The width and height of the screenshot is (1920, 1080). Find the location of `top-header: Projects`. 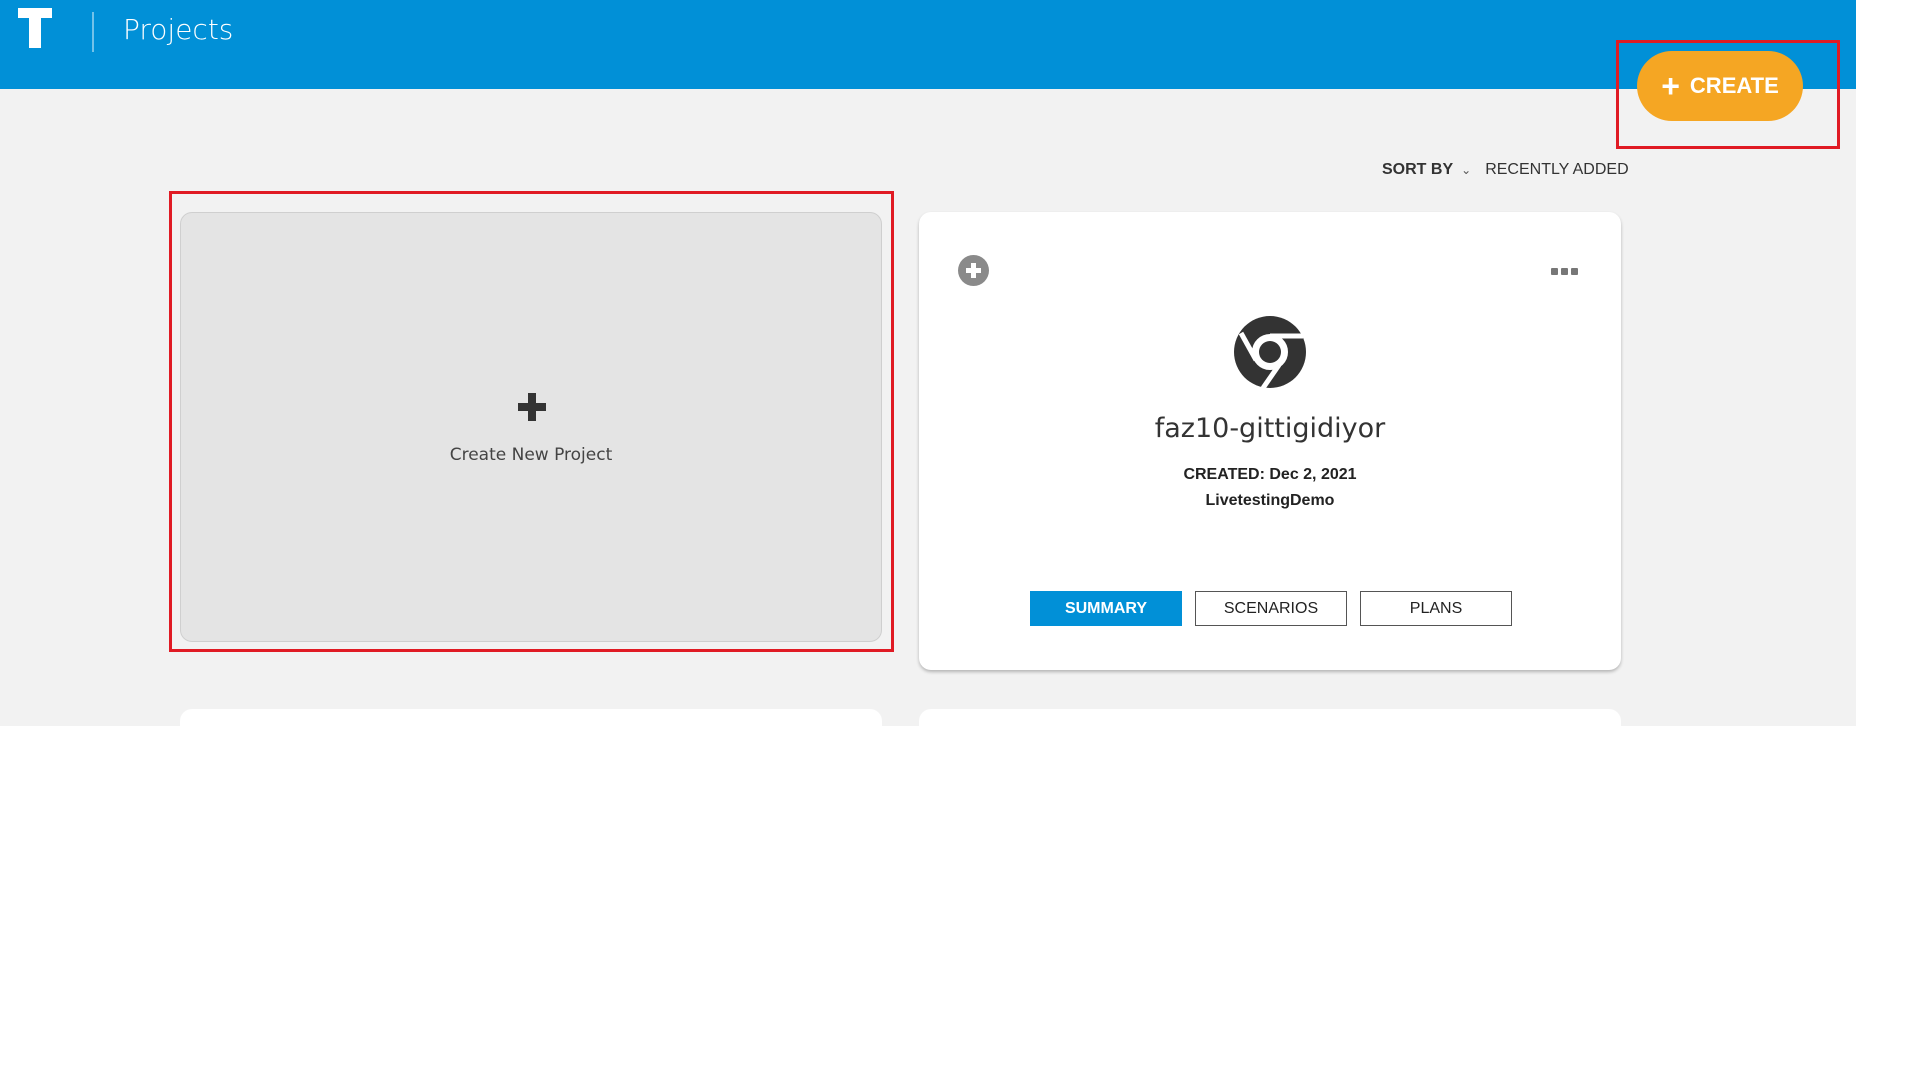

top-header: Projects is located at coordinates (928, 44).